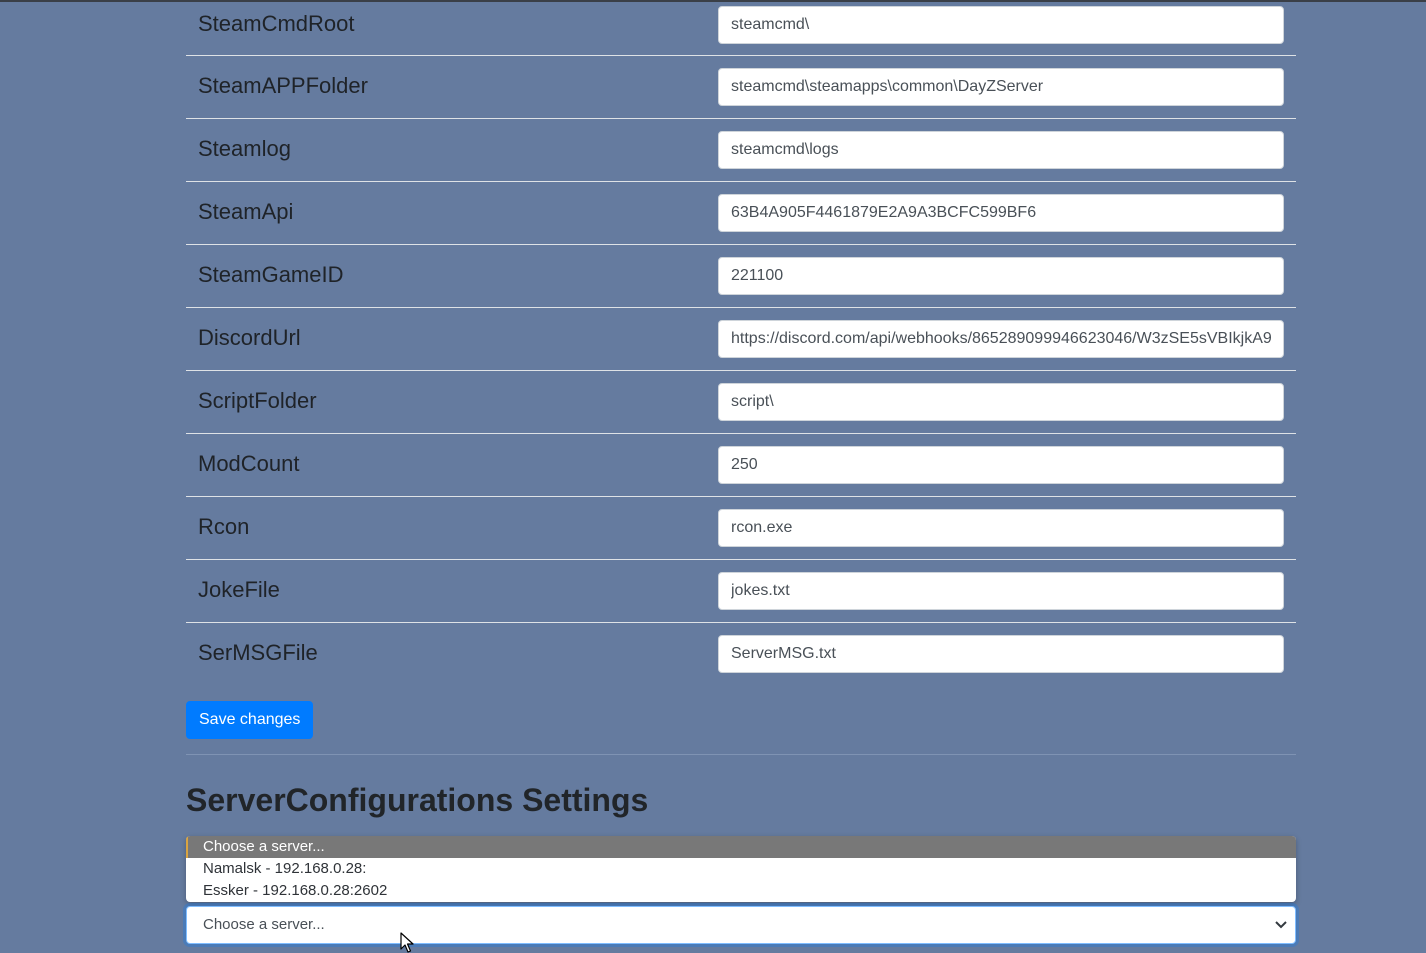 Image resolution: width=1426 pixels, height=953 pixels. Describe the element at coordinates (249, 463) in the screenshot. I see `setting-label: ModCount` at that location.